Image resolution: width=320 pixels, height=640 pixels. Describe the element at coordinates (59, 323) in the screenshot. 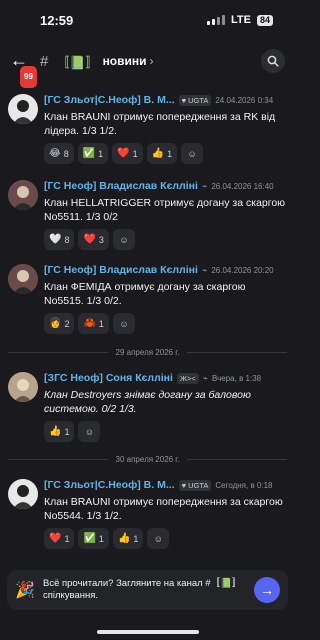

I see `reaction: 👩 2` at that location.